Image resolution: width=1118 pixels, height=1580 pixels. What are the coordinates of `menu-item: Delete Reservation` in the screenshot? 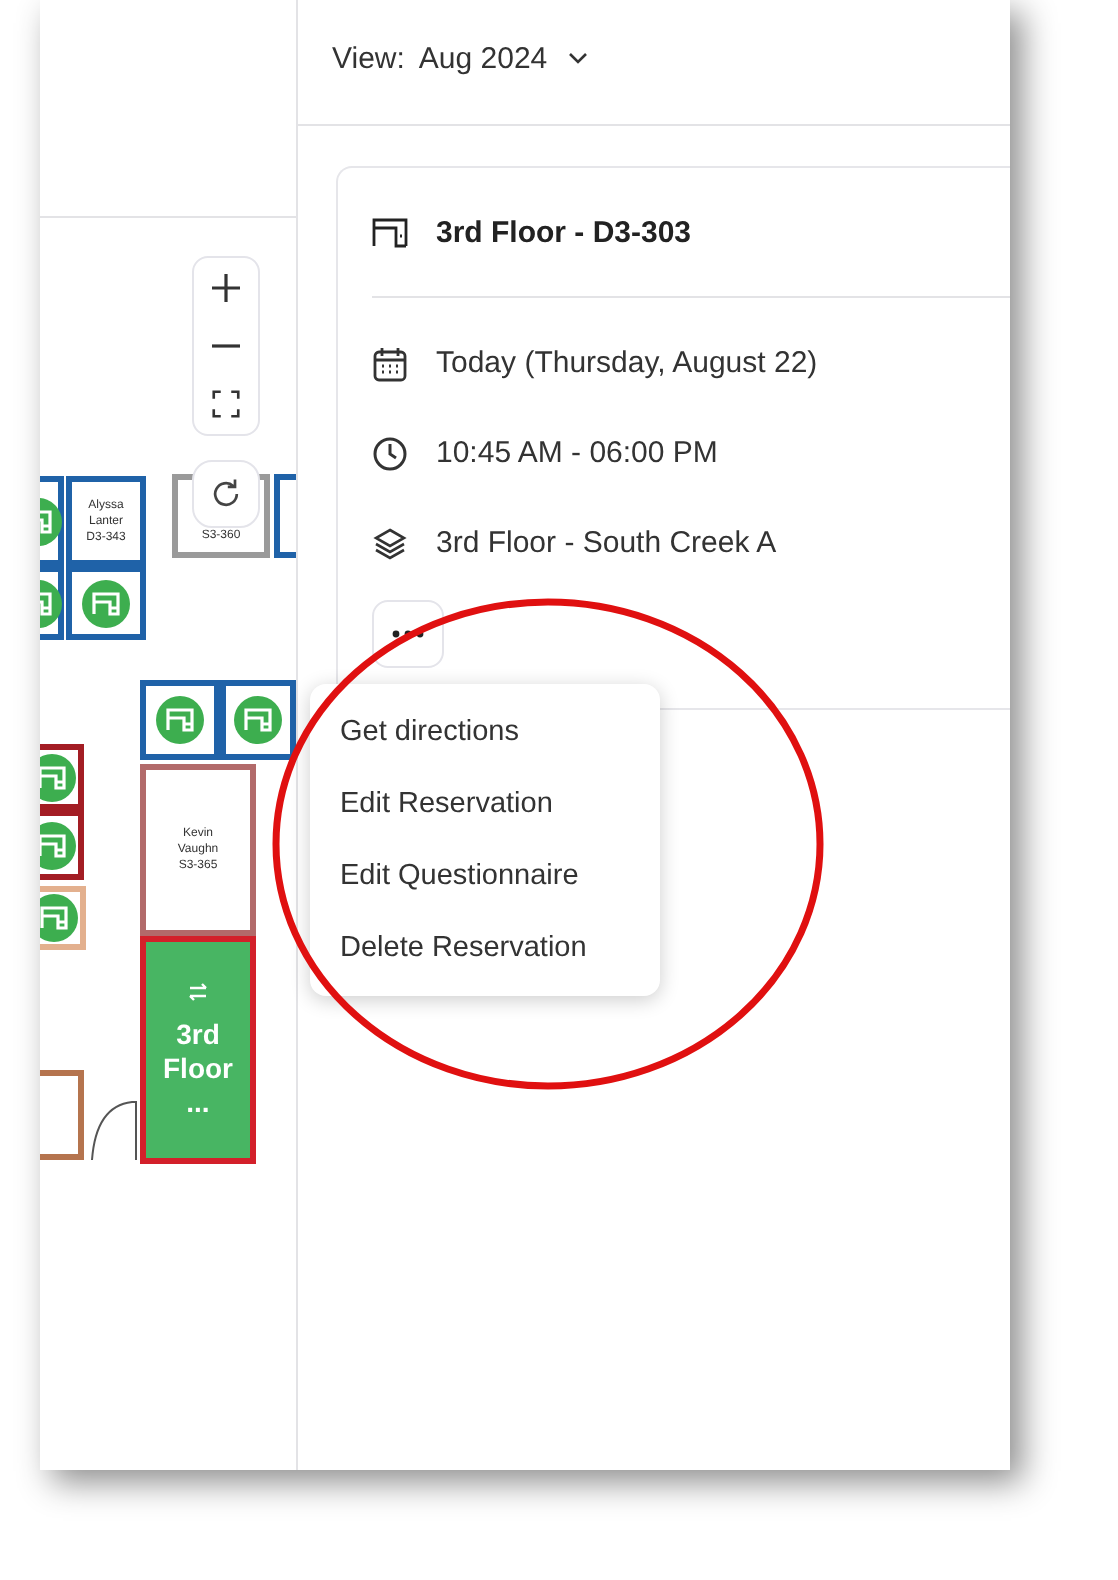 It's located at (485, 948).